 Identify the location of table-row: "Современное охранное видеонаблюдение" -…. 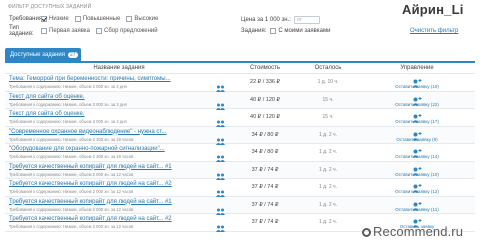
(240, 135).